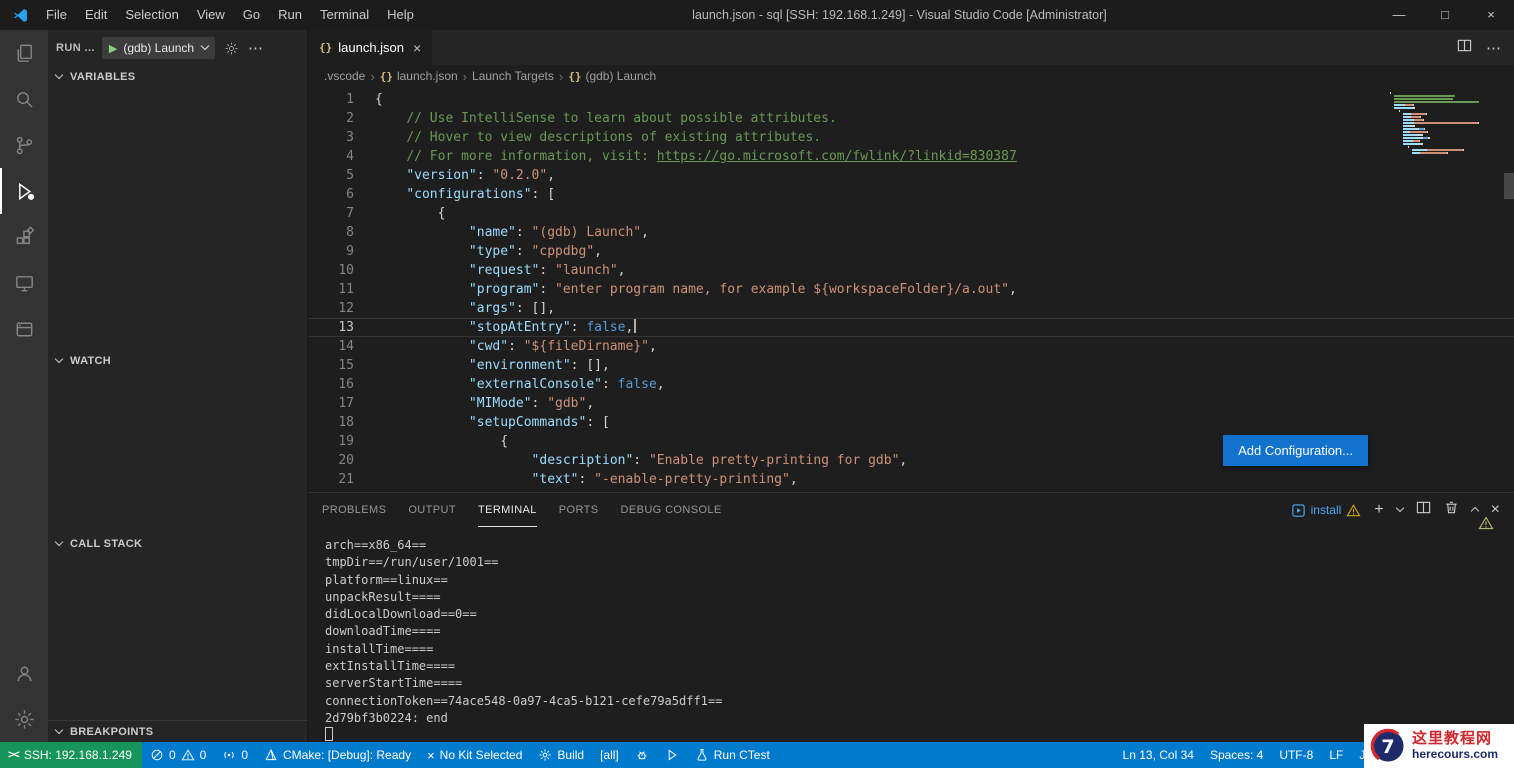 This screenshot has height=768, width=1514. Describe the element at coordinates (337, 194) in the screenshot. I see `line-number: 6` at that location.